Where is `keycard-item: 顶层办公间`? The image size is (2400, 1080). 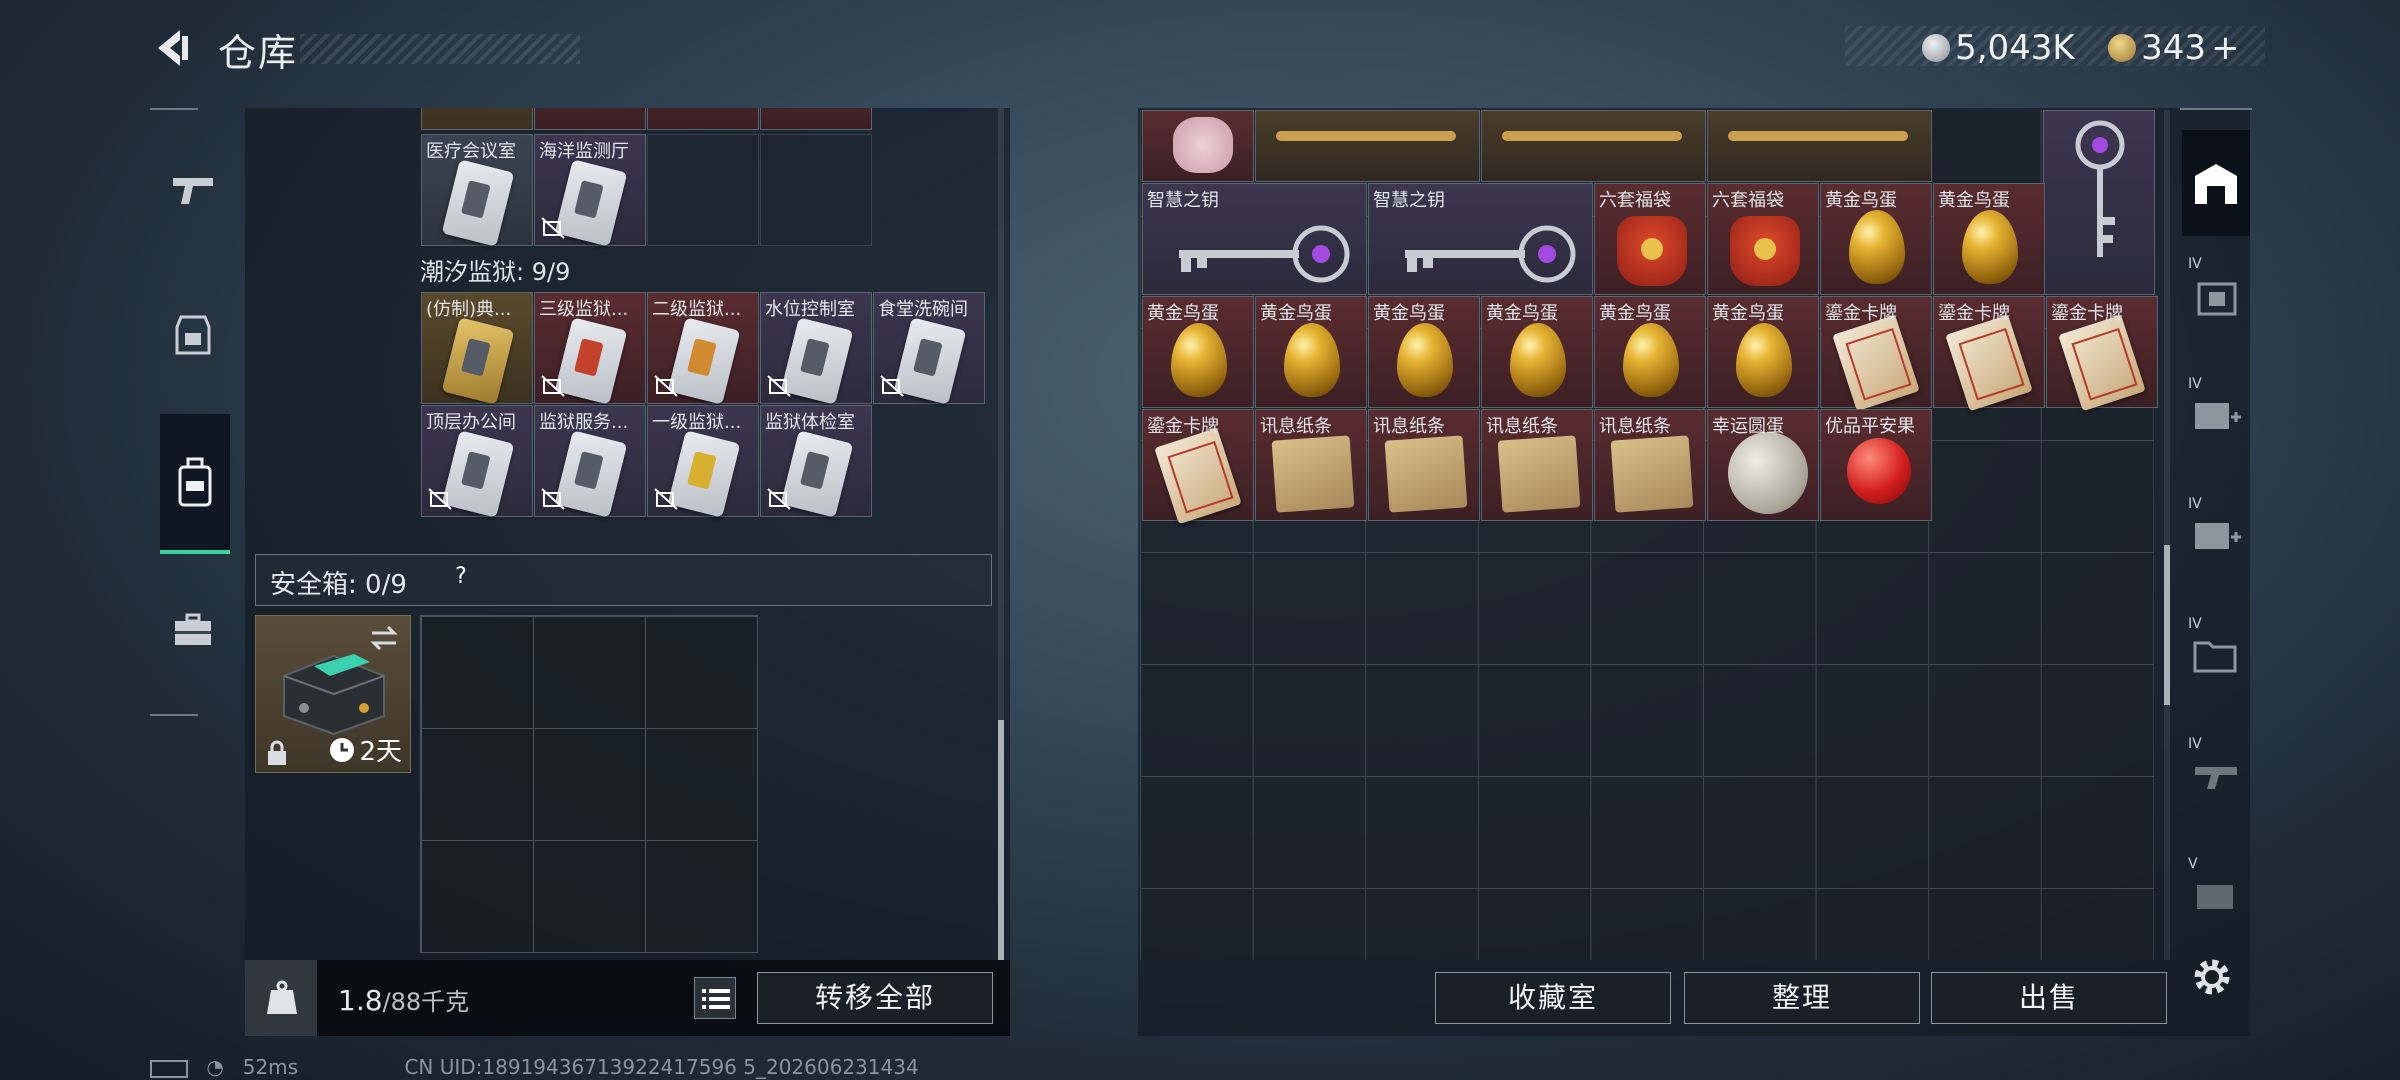
keycard-item: 顶层办公间 is located at coordinates (477, 461).